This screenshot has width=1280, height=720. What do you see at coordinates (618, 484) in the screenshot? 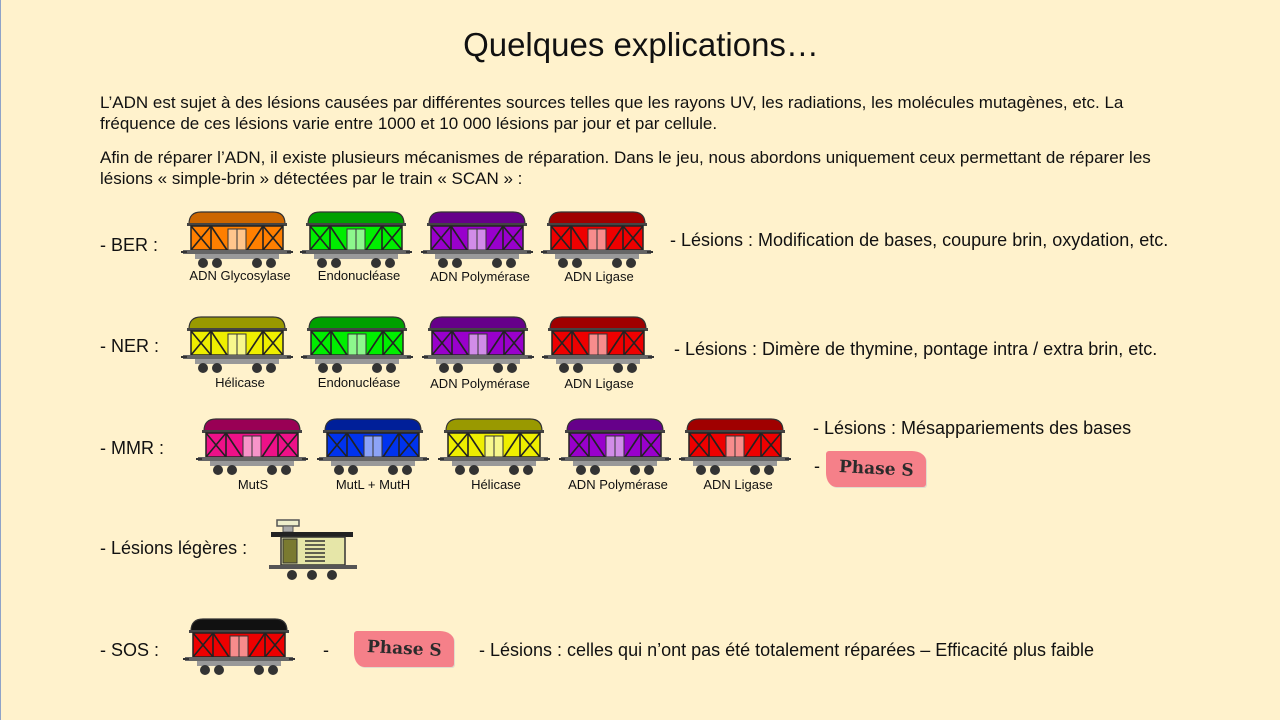
I see `mmr-caption-4: ADN Polymérase` at bounding box center [618, 484].